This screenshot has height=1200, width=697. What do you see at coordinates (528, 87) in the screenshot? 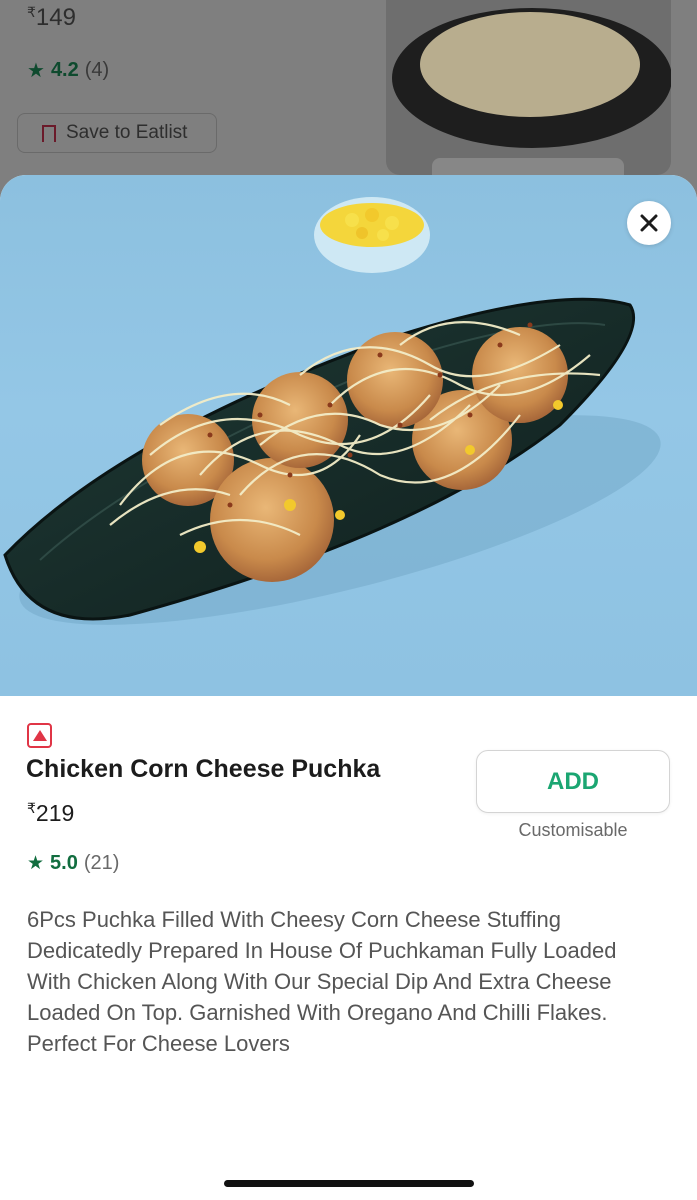
I see `background-item-image` at bounding box center [528, 87].